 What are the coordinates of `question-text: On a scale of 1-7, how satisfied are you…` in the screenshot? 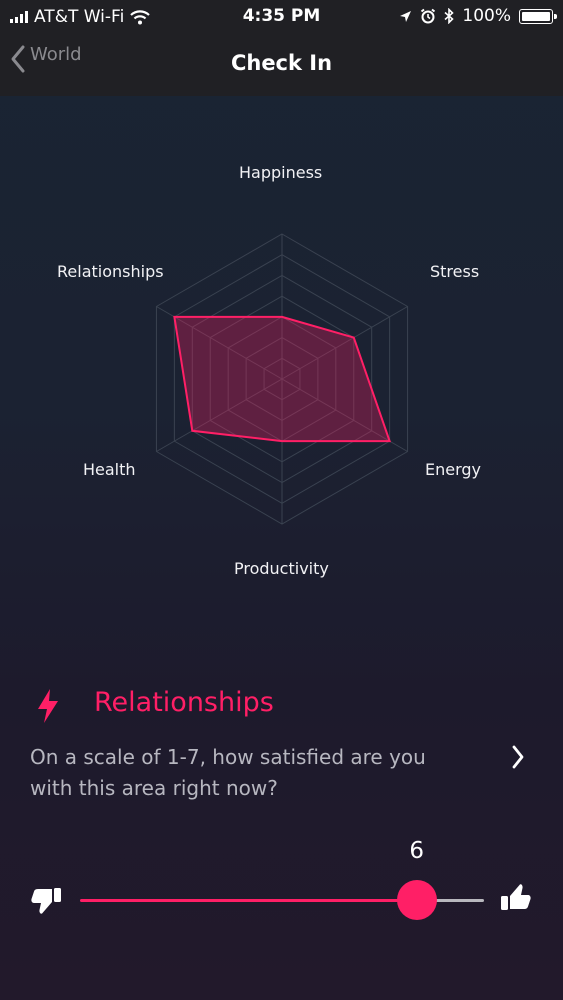 It's located at (228, 772).